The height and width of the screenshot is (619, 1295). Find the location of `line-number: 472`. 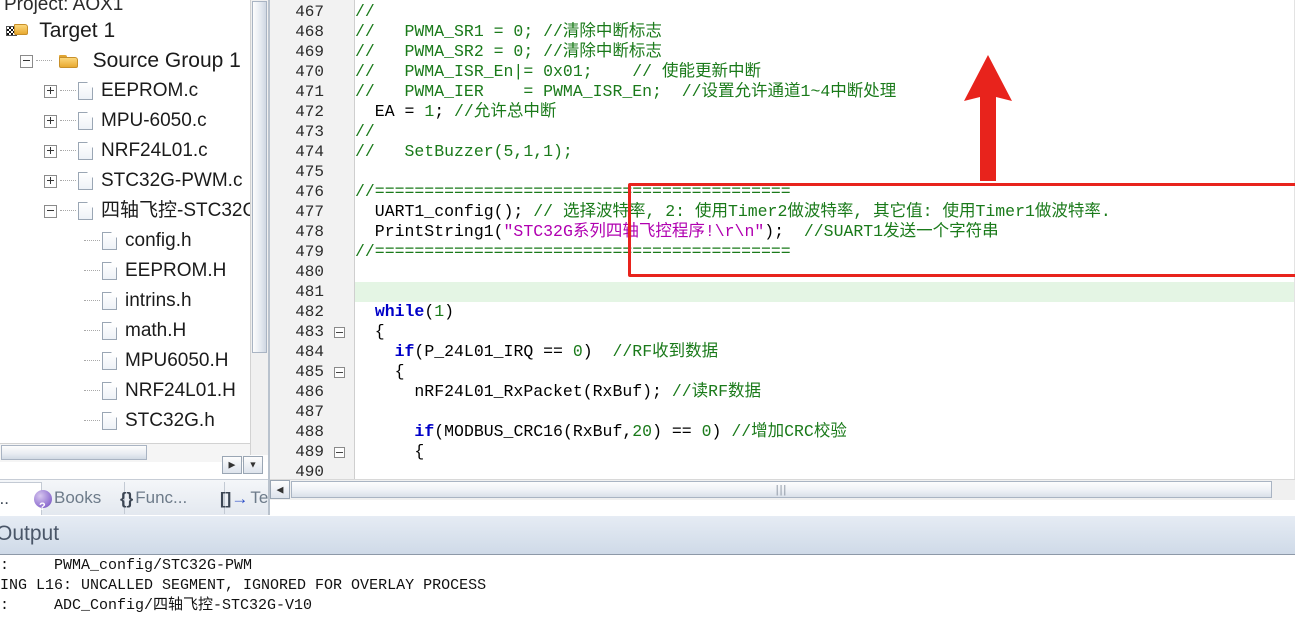

line-number: 472 is located at coordinates (309, 112).